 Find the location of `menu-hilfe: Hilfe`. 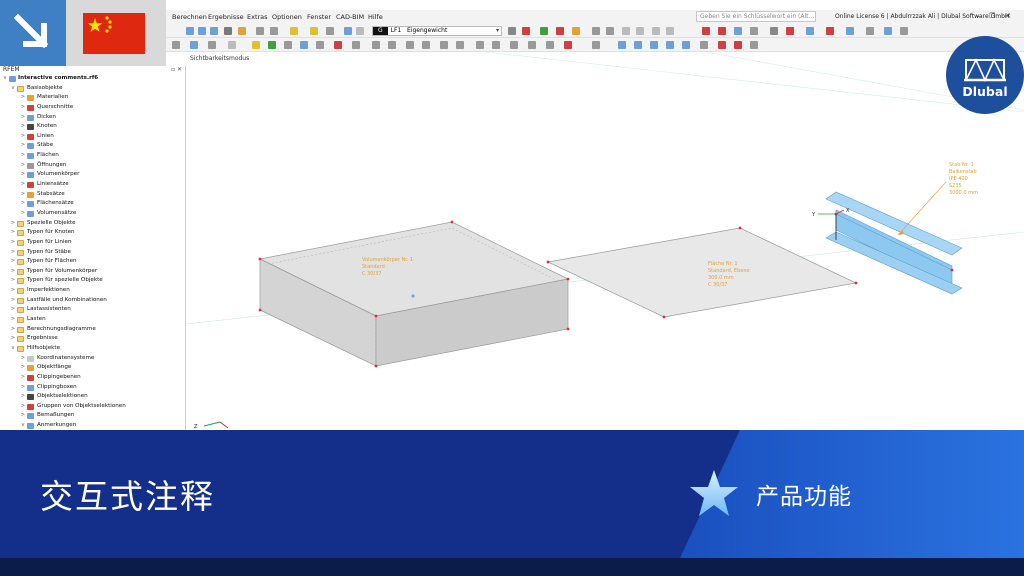

menu-hilfe: Hilfe is located at coordinates (375, 17).